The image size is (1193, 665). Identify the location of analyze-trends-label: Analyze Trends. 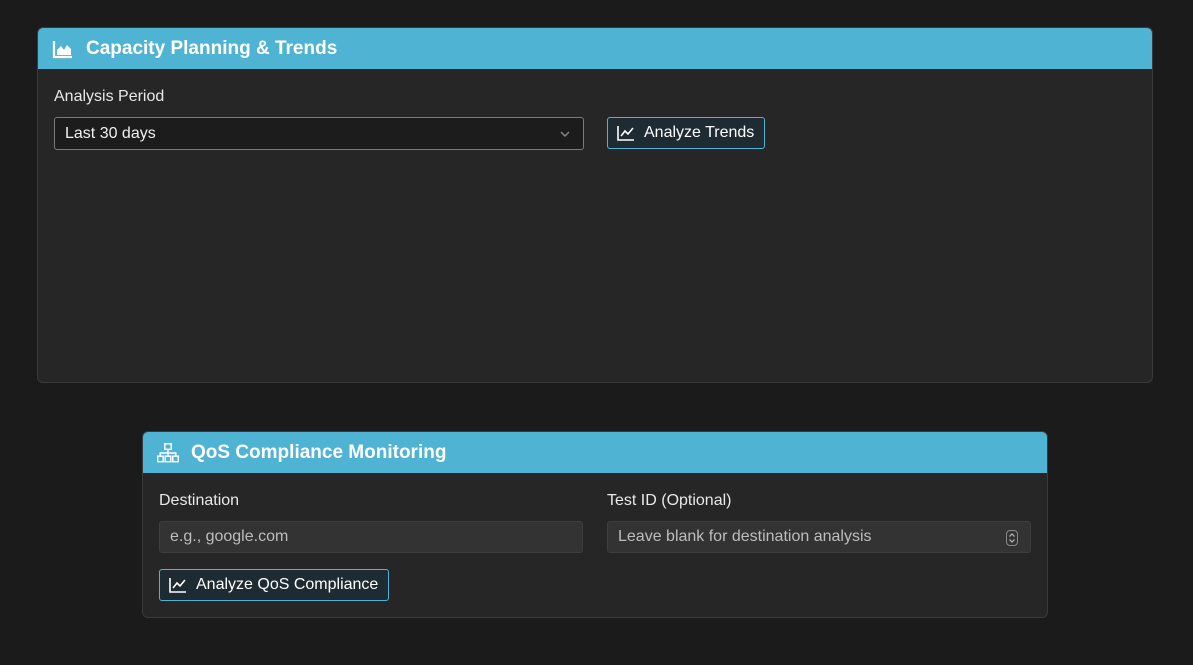
(699, 132).